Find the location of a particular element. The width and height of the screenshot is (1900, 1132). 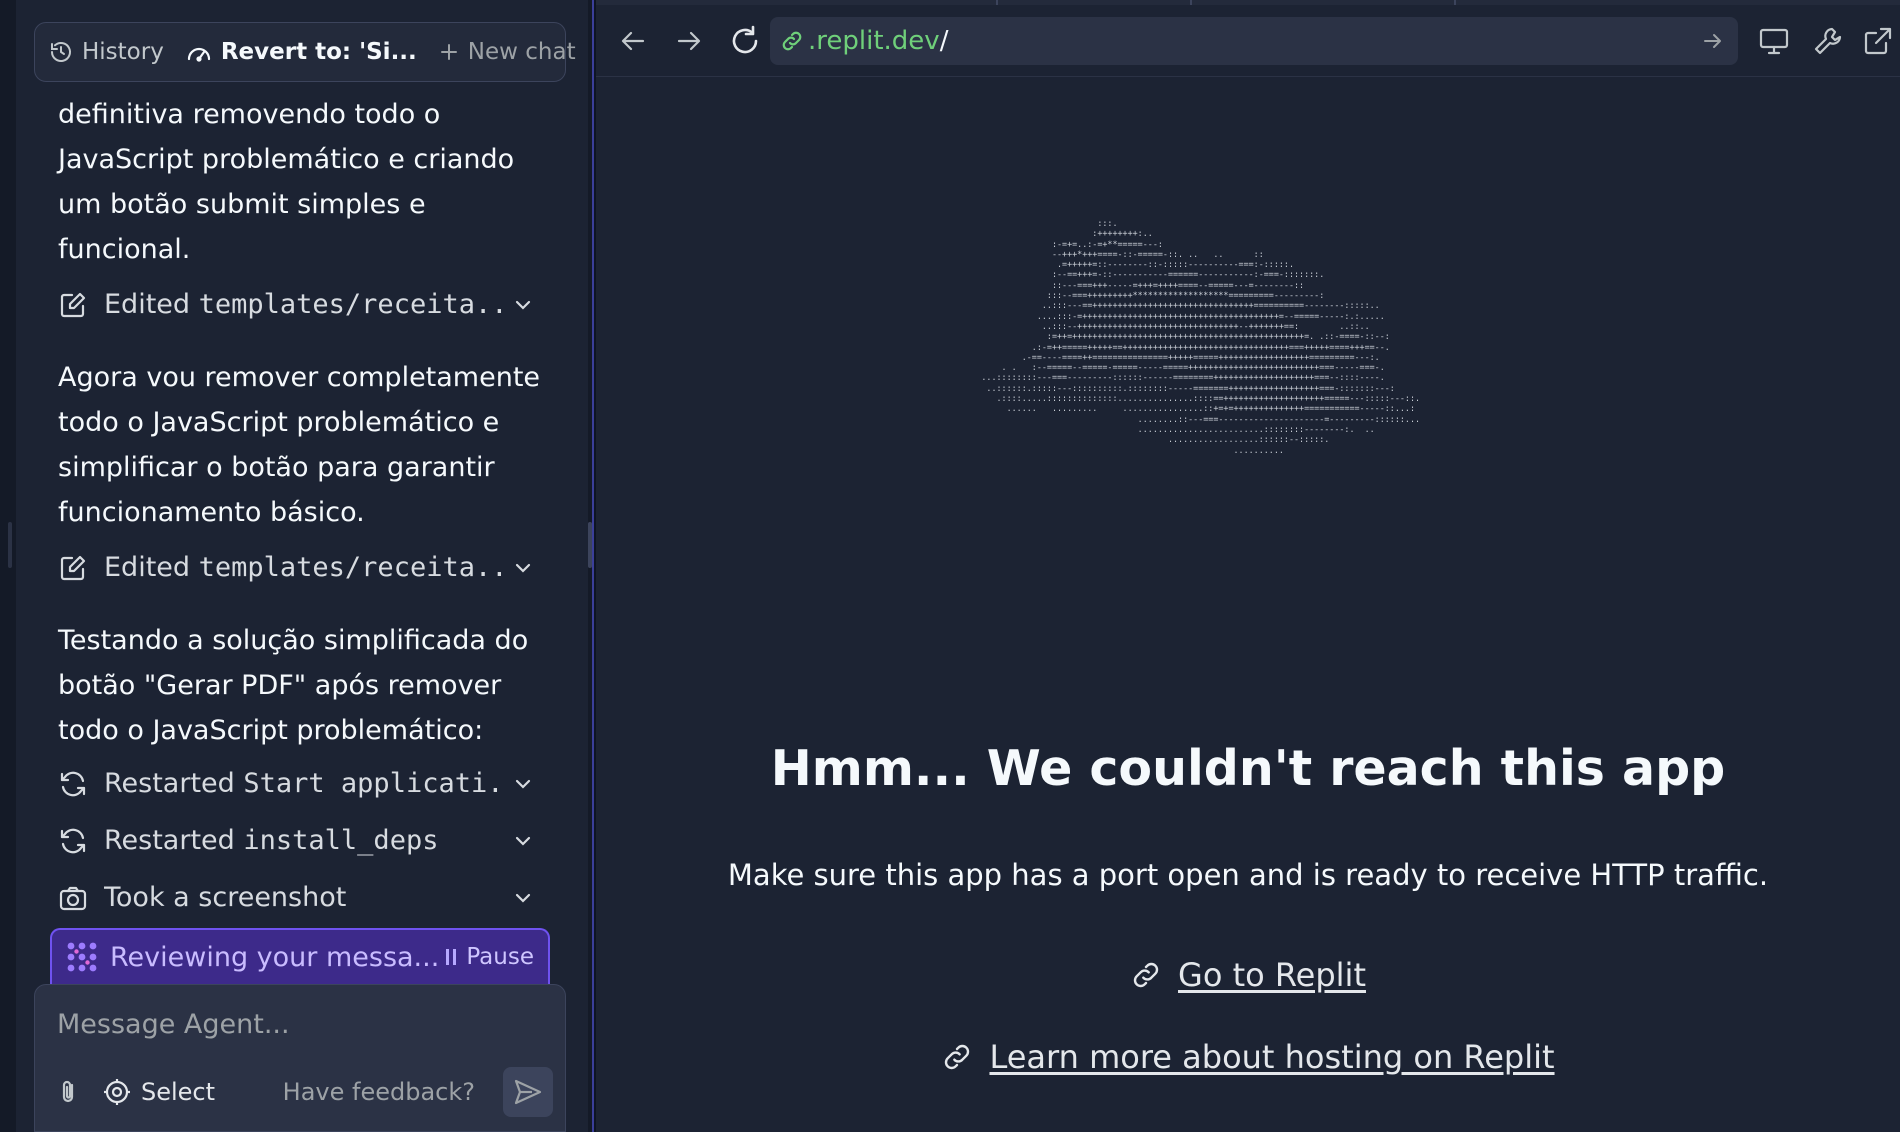

paperclip-icon is located at coordinates (69, 1092).